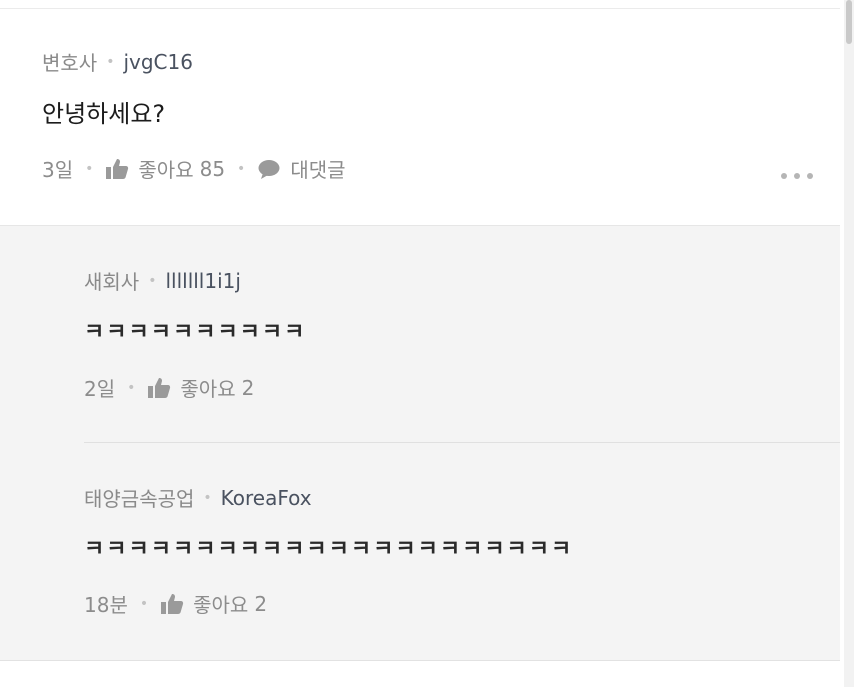 Image resolution: width=854 pixels, height=687 pixels. Describe the element at coordinates (106, 605) in the screenshot. I see `reply-time: 18분` at that location.